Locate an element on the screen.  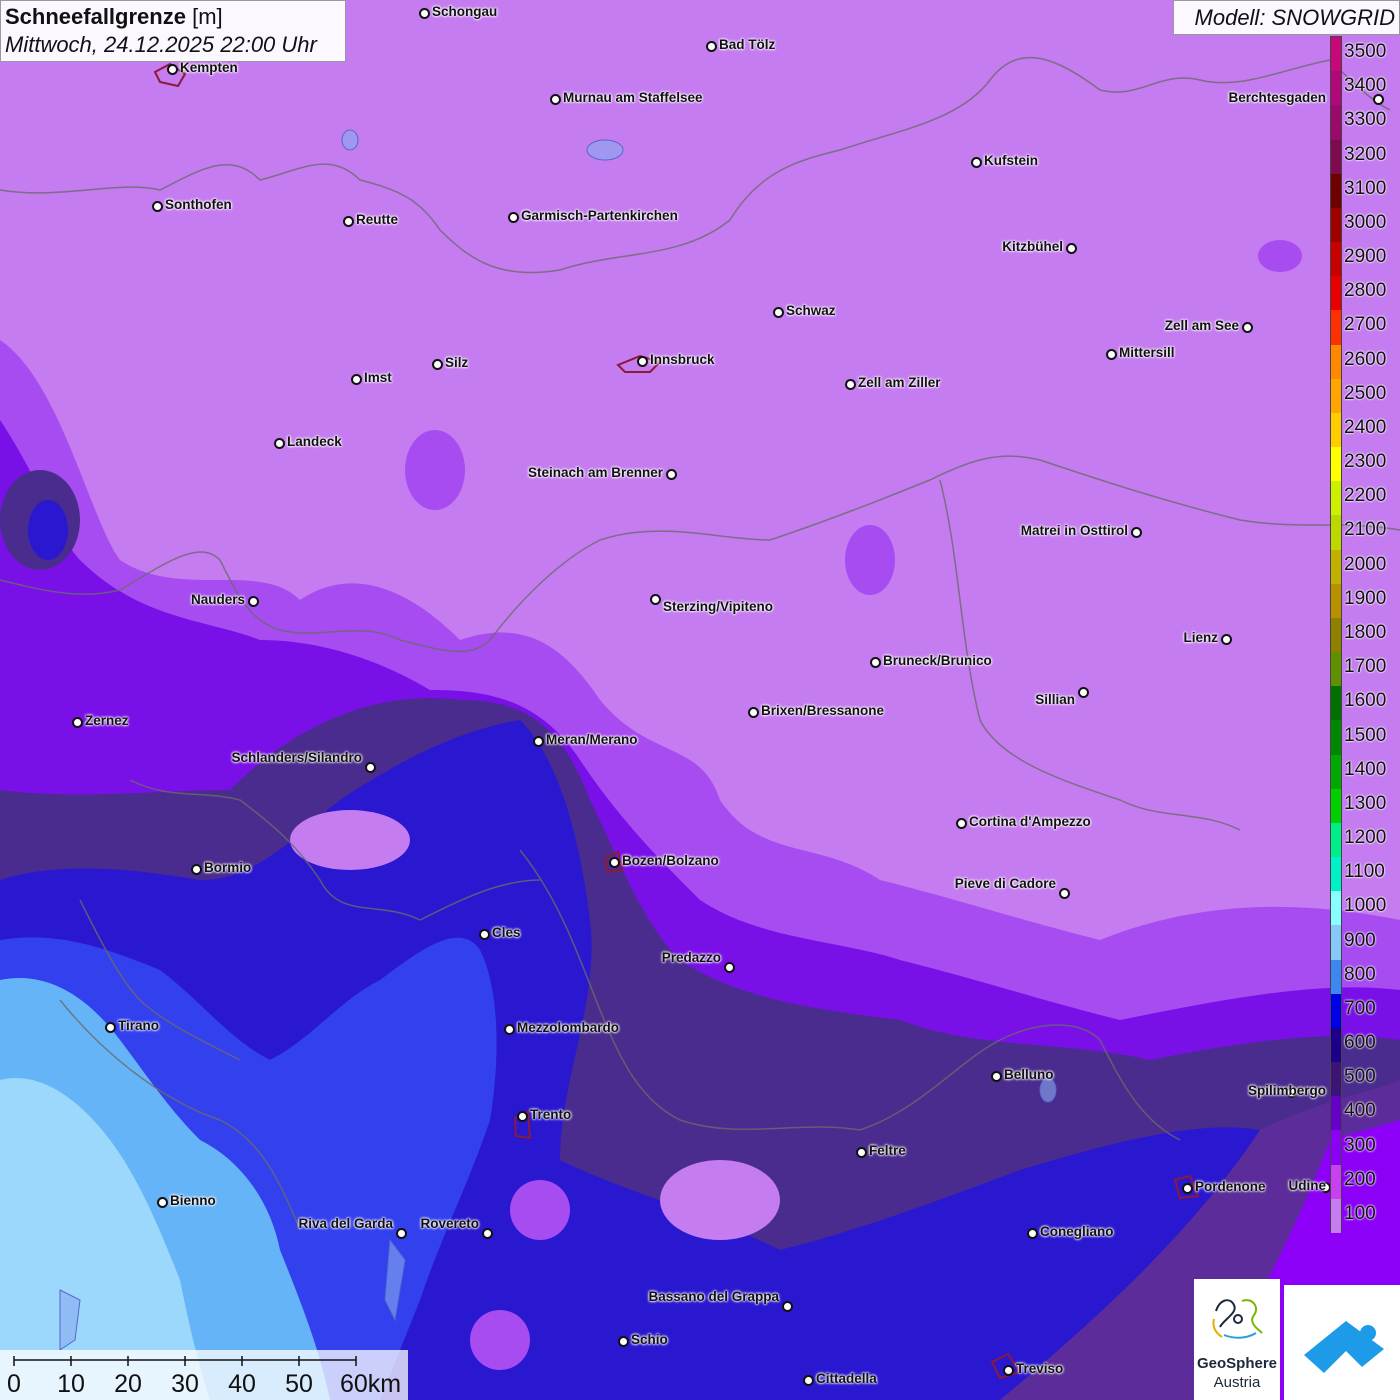
city-label: Bienno is located at coordinates (193, 1200).